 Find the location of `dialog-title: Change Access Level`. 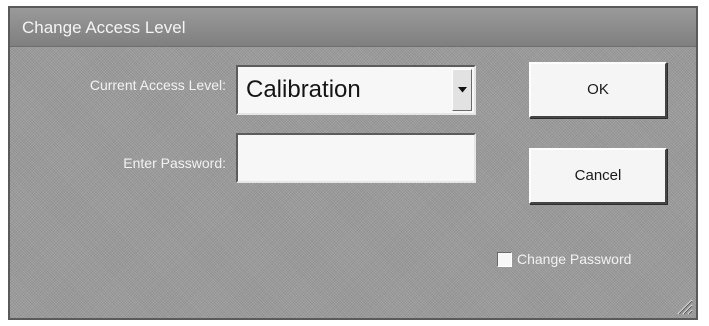

dialog-title: Change Access Level is located at coordinates (104, 27).